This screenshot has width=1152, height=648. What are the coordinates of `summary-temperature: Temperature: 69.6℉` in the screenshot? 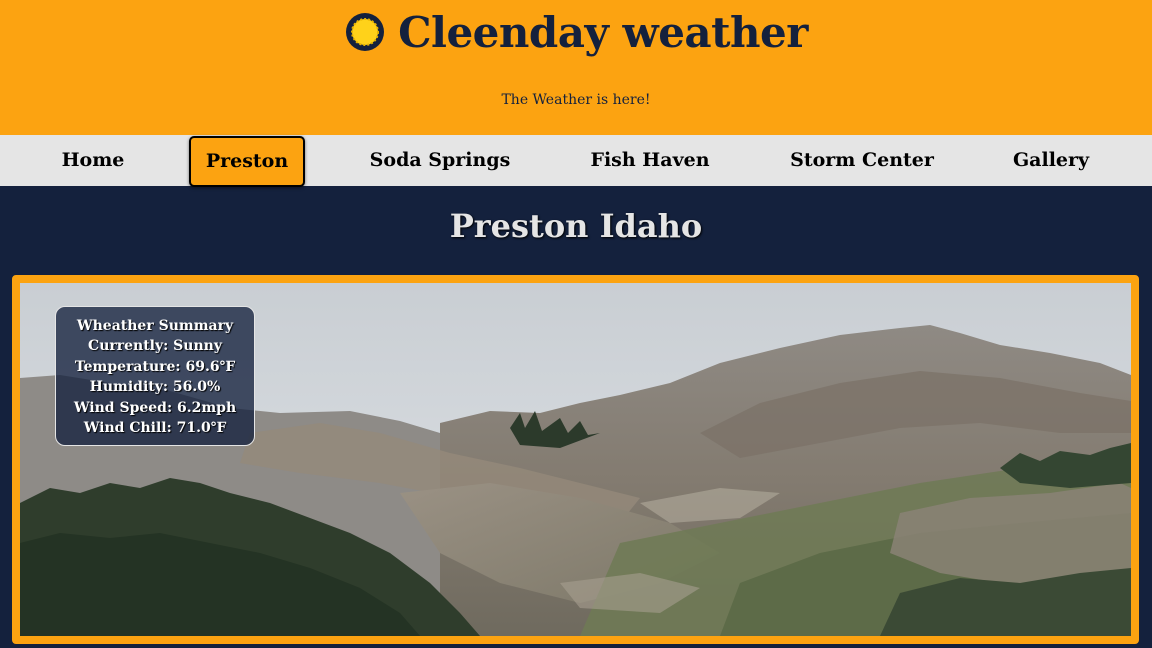 It's located at (155, 366).